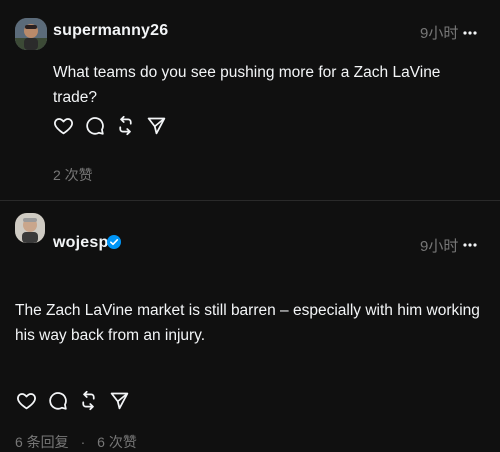 The height and width of the screenshot is (452, 500). I want to click on post-stats: 6 条回复 · 6 次赞, so click(80, 442).